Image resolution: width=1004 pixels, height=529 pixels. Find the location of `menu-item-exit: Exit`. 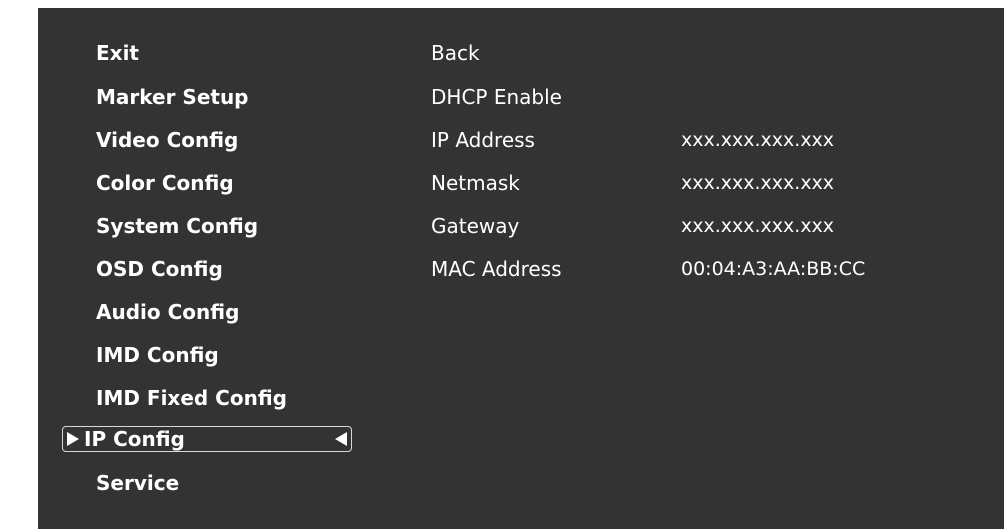

menu-item-exit: Exit is located at coordinates (117, 53).